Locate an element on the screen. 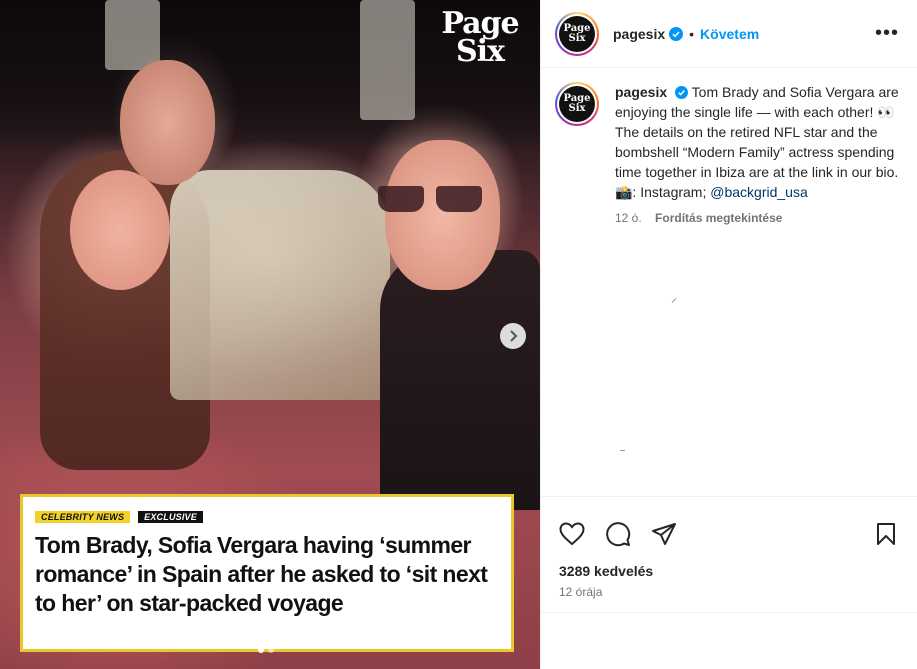  bookmark-icon is located at coordinates (886, 534).